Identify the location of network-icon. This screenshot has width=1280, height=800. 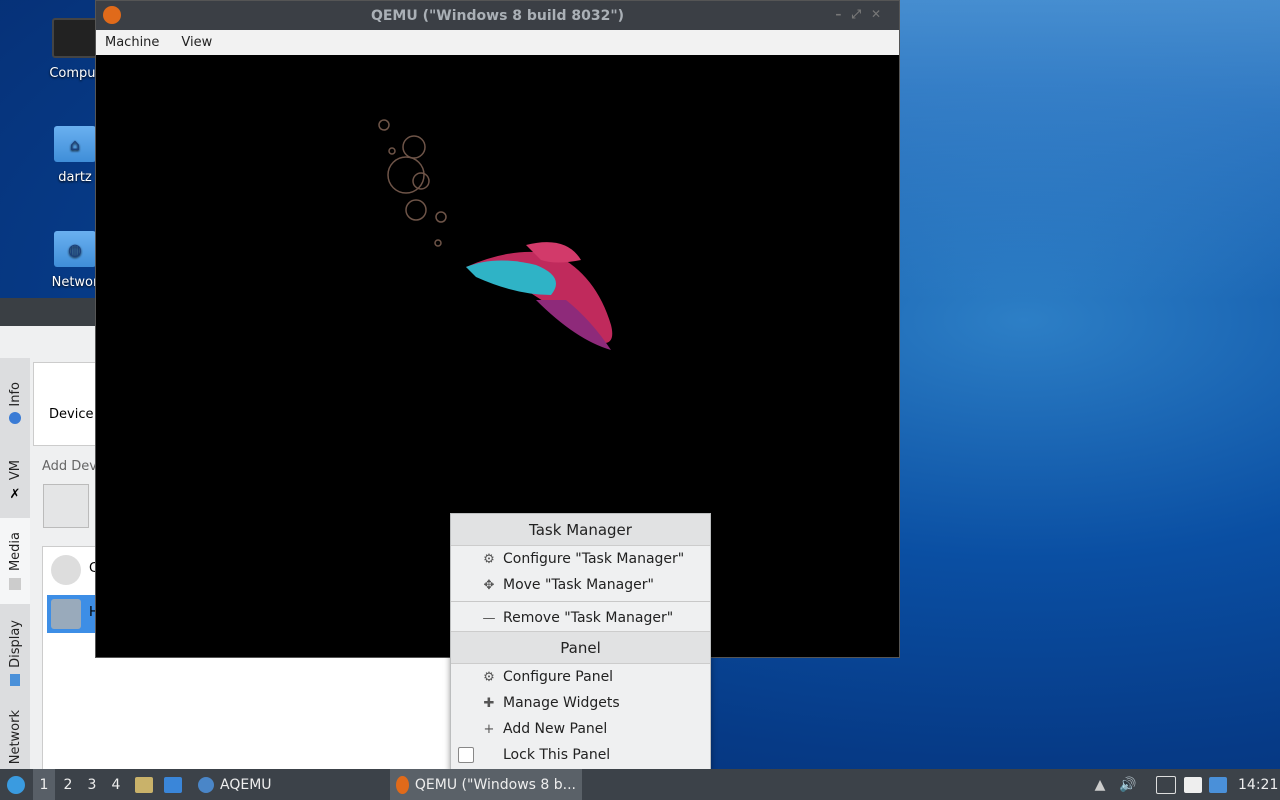
(1166, 784).